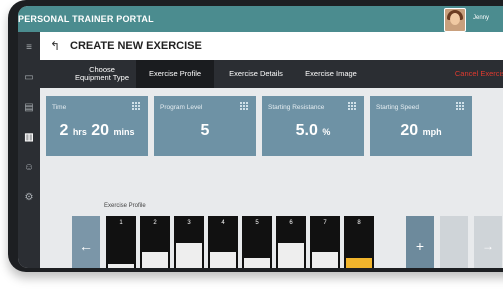  Describe the element at coordinates (223, 242) in the screenshot. I see `profile-segment-4: 4` at that location.